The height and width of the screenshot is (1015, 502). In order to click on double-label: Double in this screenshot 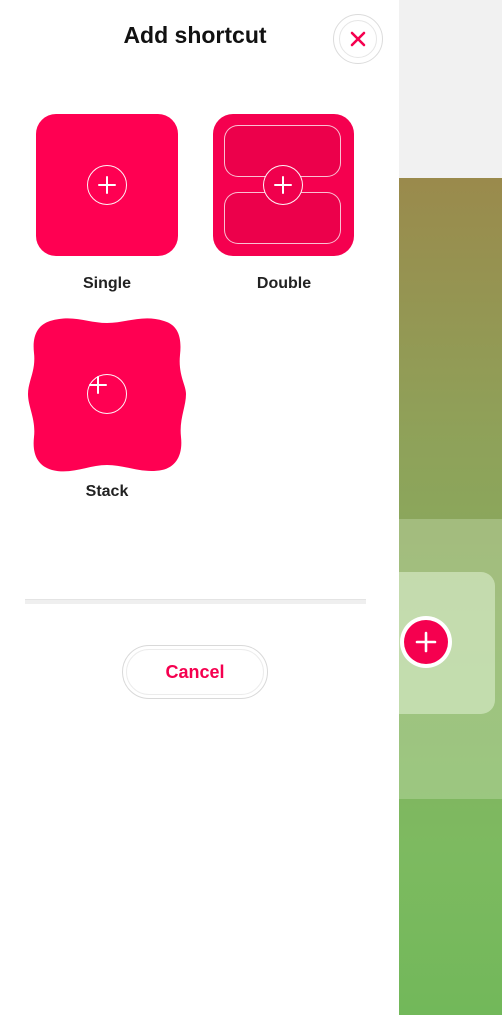, I will do `click(284, 283)`.